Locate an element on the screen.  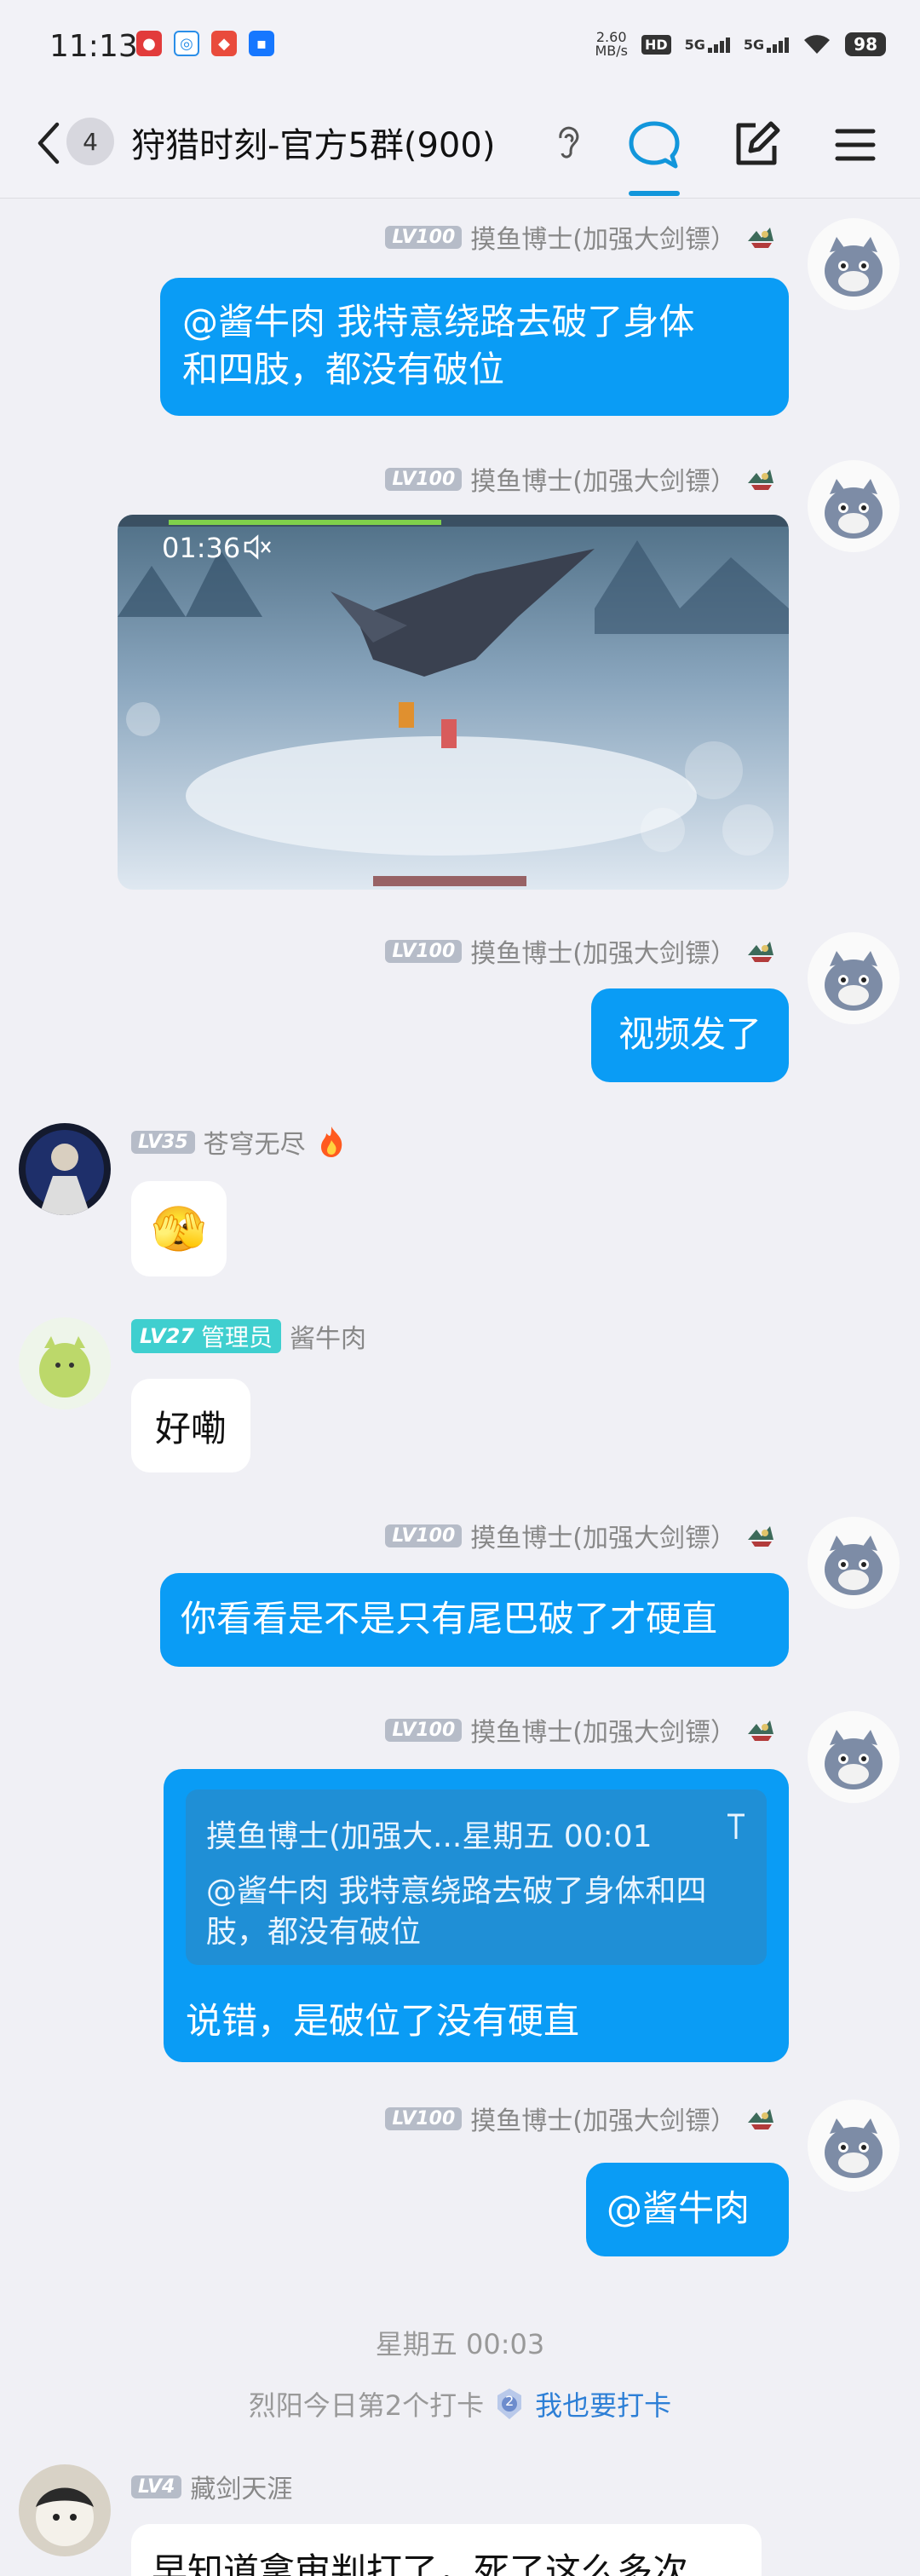
checkin-badge-number: 2 is located at coordinates (510, 2401).